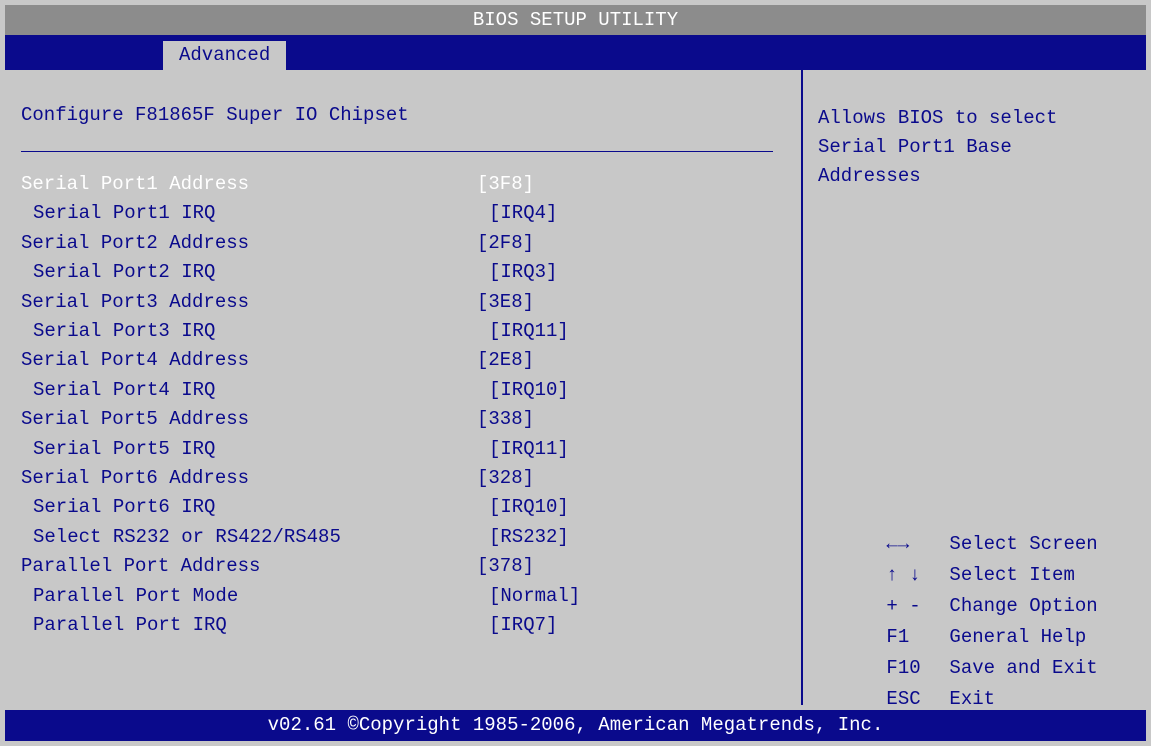 The width and height of the screenshot is (1151, 746). Describe the element at coordinates (130, 625) in the screenshot. I see `option-label: Parallel Port IRQ` at that location.